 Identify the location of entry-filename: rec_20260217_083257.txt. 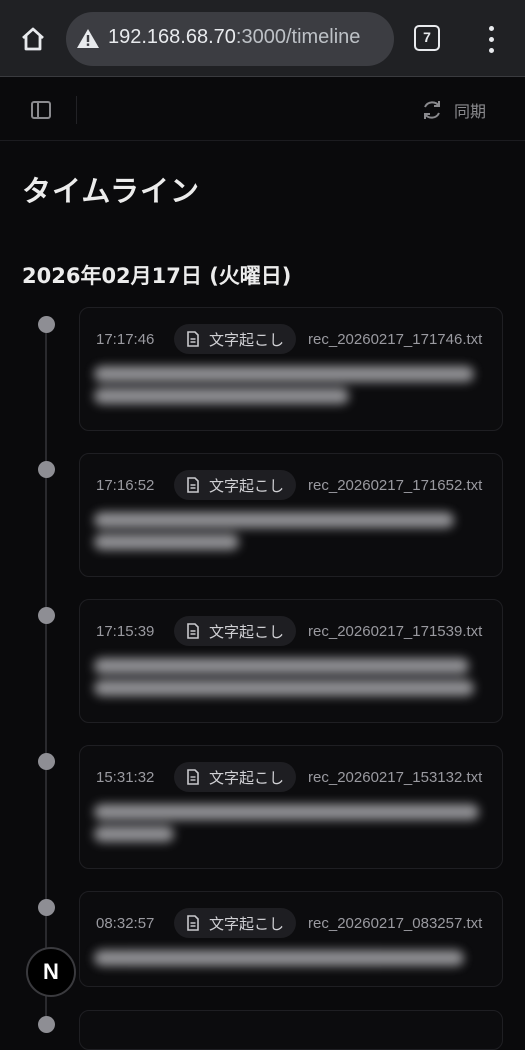
(395, 923).